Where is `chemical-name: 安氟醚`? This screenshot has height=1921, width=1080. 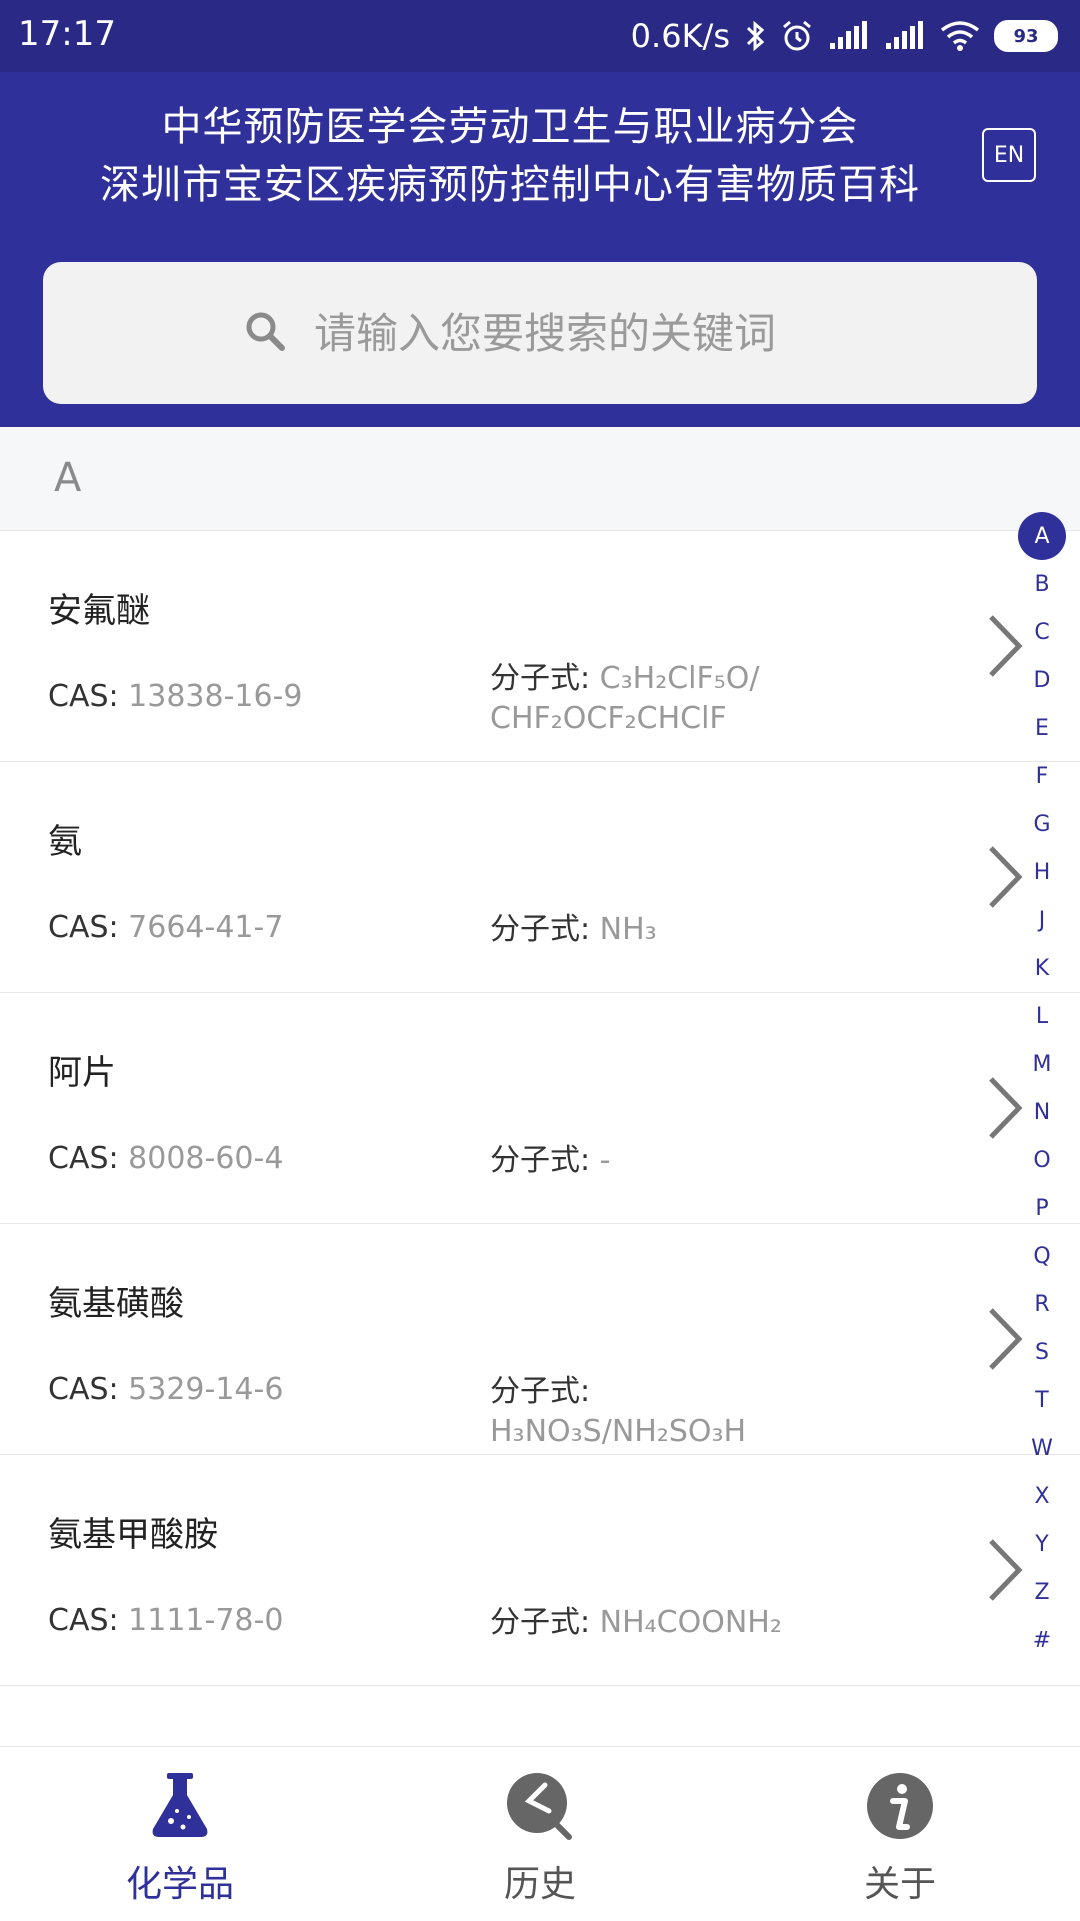
chemical-name: 安氟醚 is located at coordinates (99, 611).